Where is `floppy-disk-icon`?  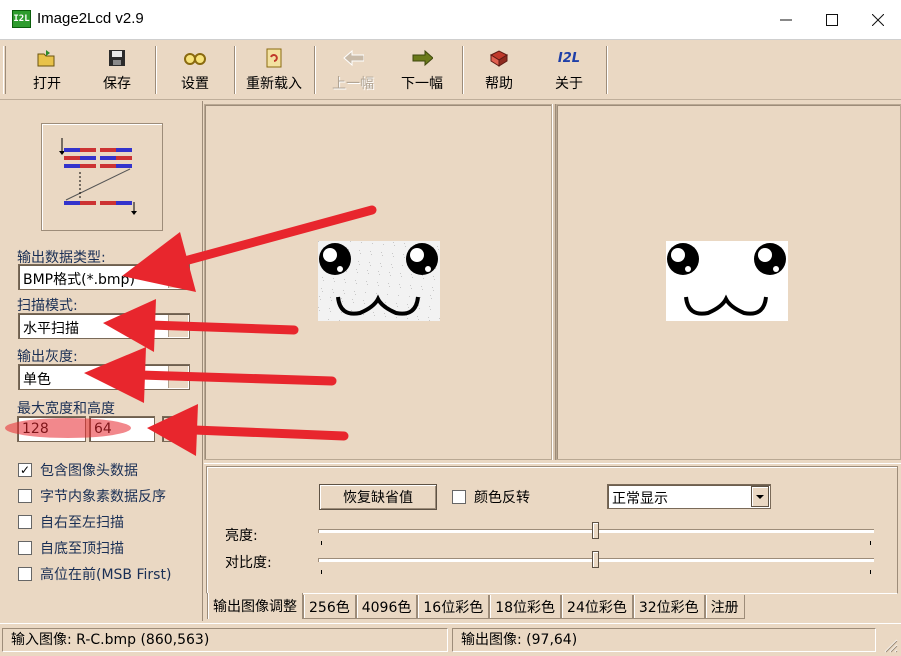 floppy-disk-icon is located at coordinates (117, 58).